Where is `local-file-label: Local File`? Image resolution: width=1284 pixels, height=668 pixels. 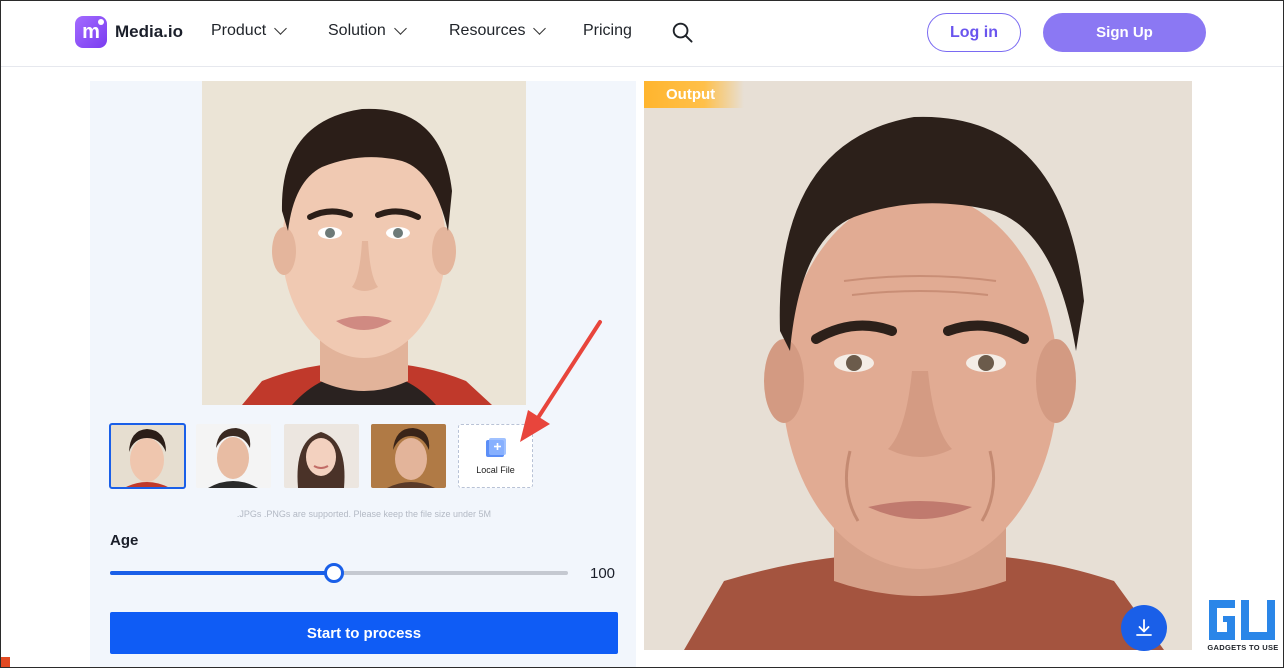
local-file-label: Local File is located at coordinates (495, 470).